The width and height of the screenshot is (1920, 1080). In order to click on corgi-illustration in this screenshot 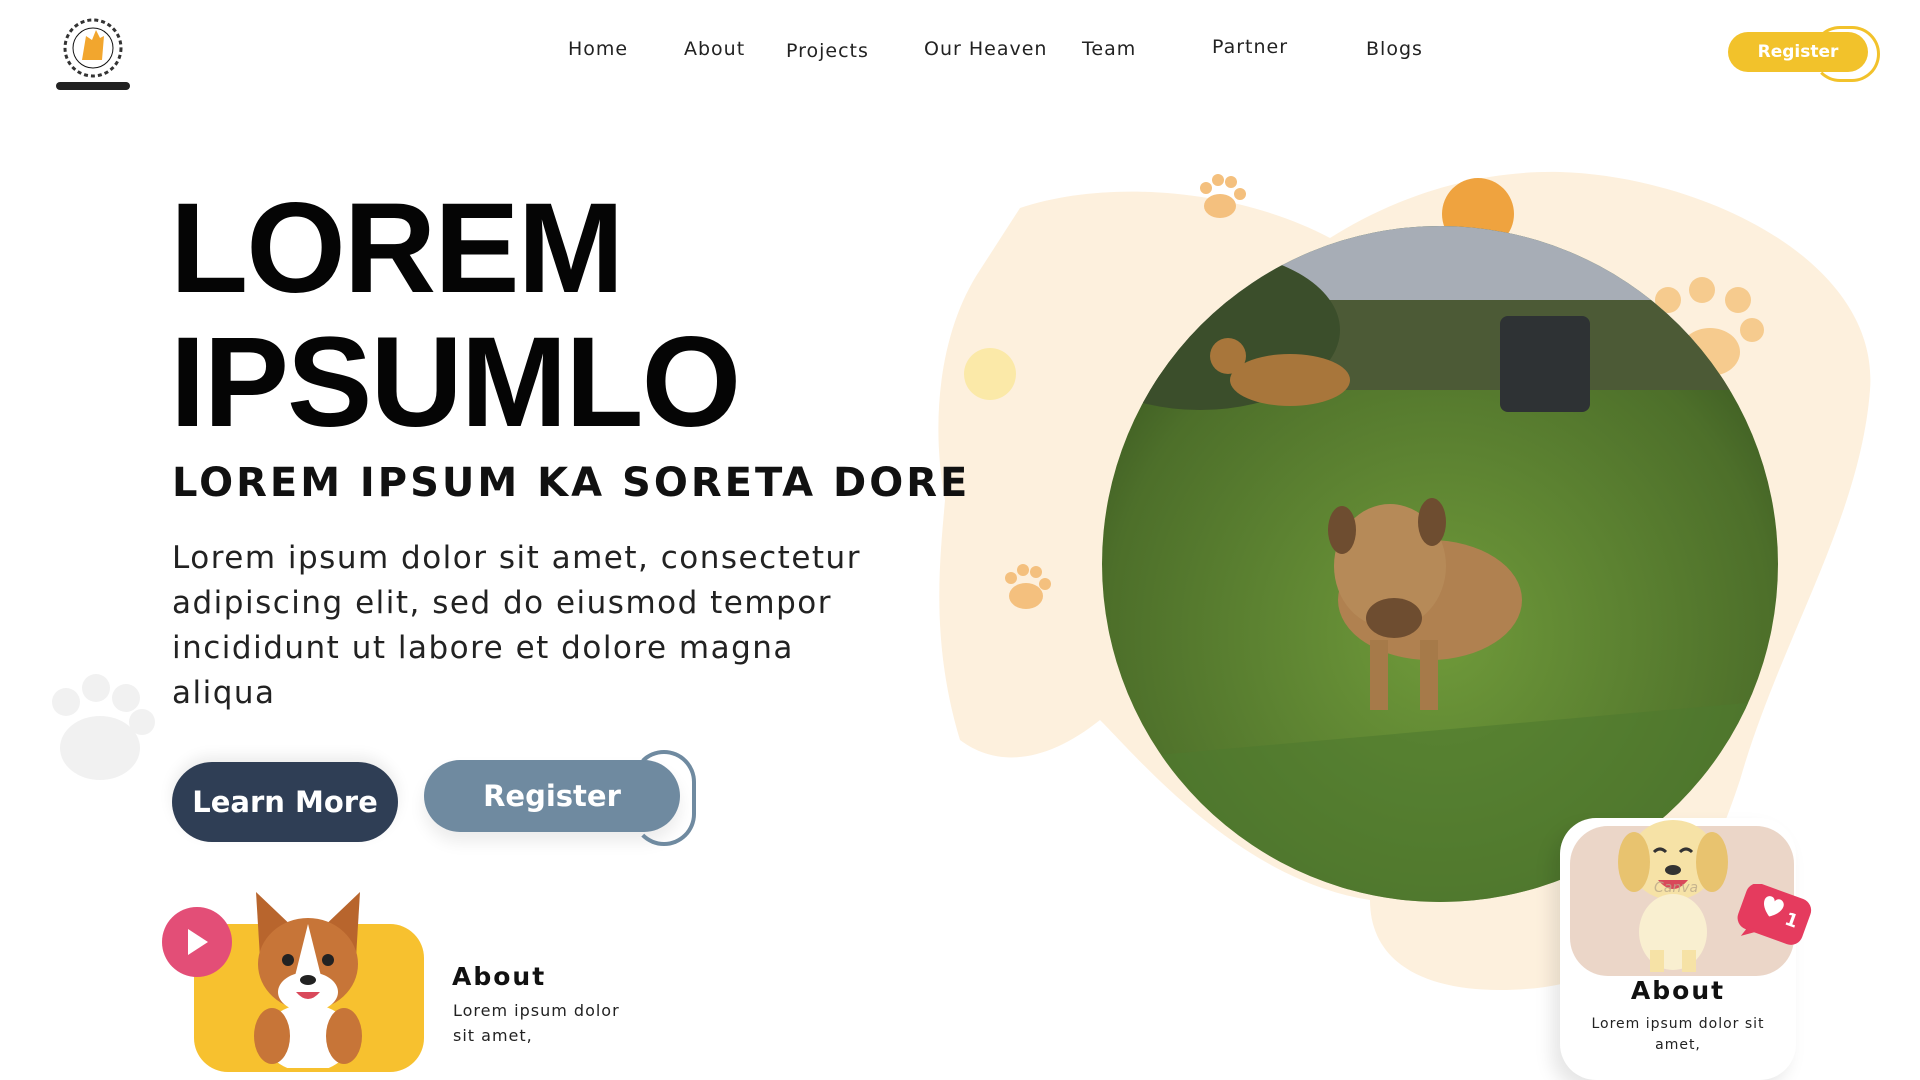, I will do `click(308, 980)`.